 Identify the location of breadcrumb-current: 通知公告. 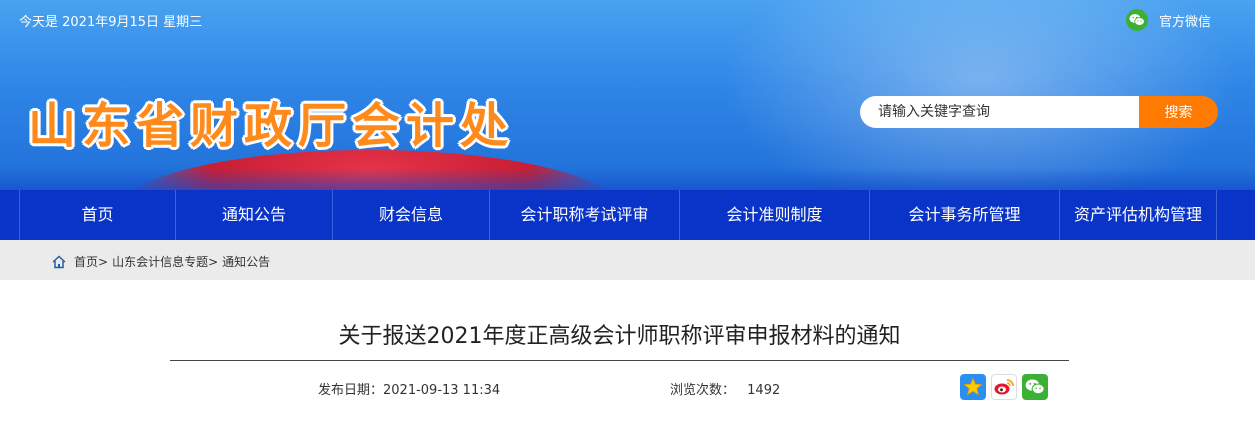
(246, 261).